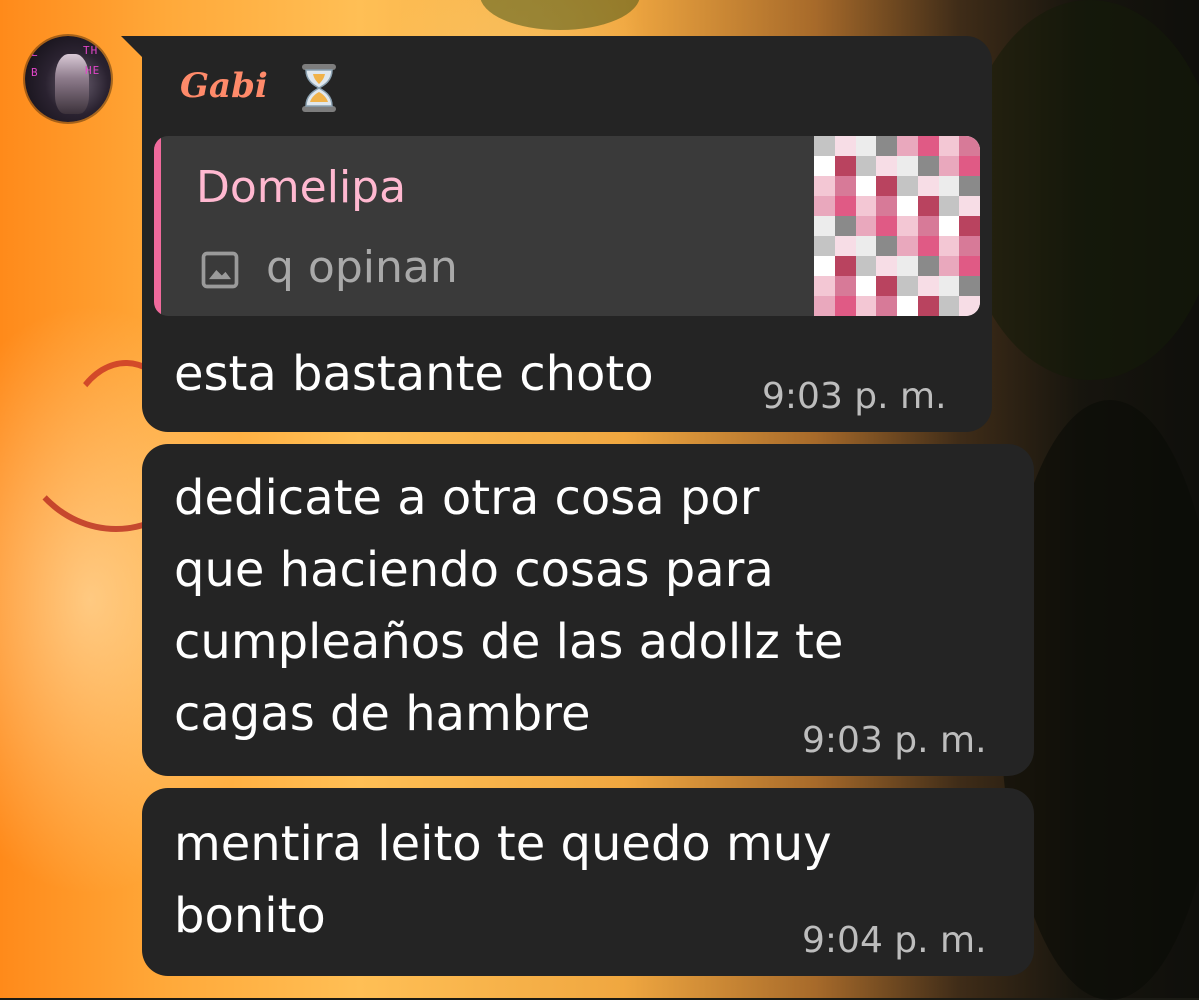 The height and width of the screenshot is (1000, 1199). What do you see at coordinates (157, 226) in the screenshot?
I see `reply-accent-bar` at bounding box center [157, 226].